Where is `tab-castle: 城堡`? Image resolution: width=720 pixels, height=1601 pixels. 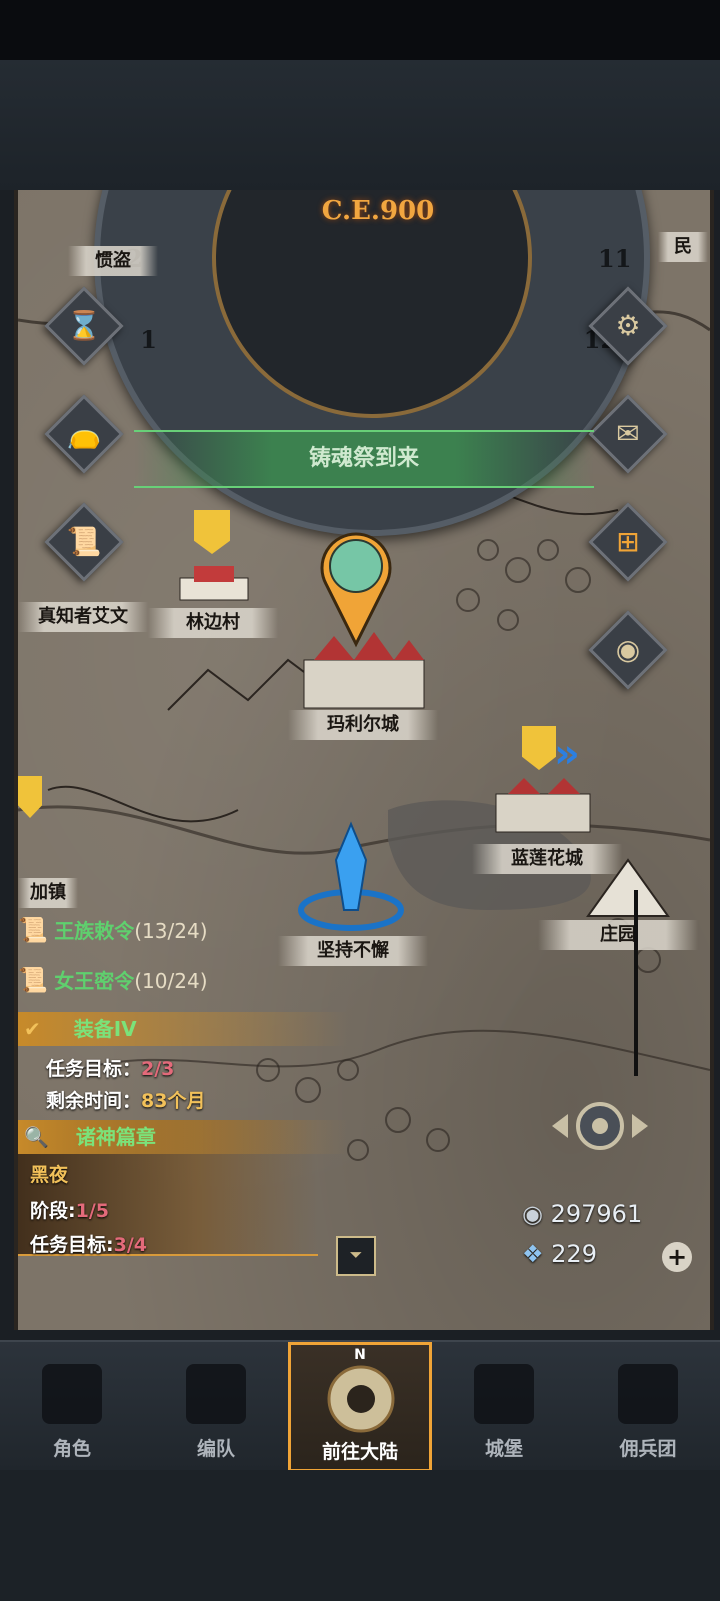
tab-castle: 城堡 is located at coordinates (504, 1407).